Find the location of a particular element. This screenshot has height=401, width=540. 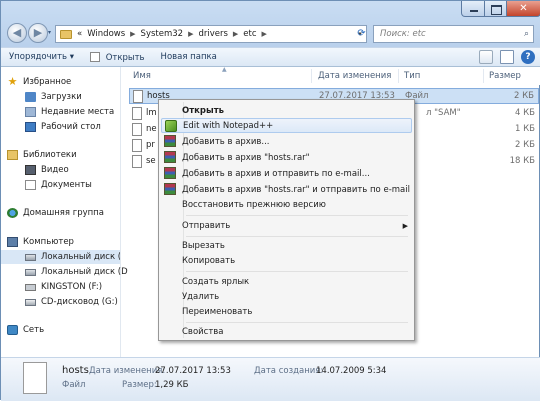

sidebar-item-label: Компьютер is located at coordinates (48, 242).